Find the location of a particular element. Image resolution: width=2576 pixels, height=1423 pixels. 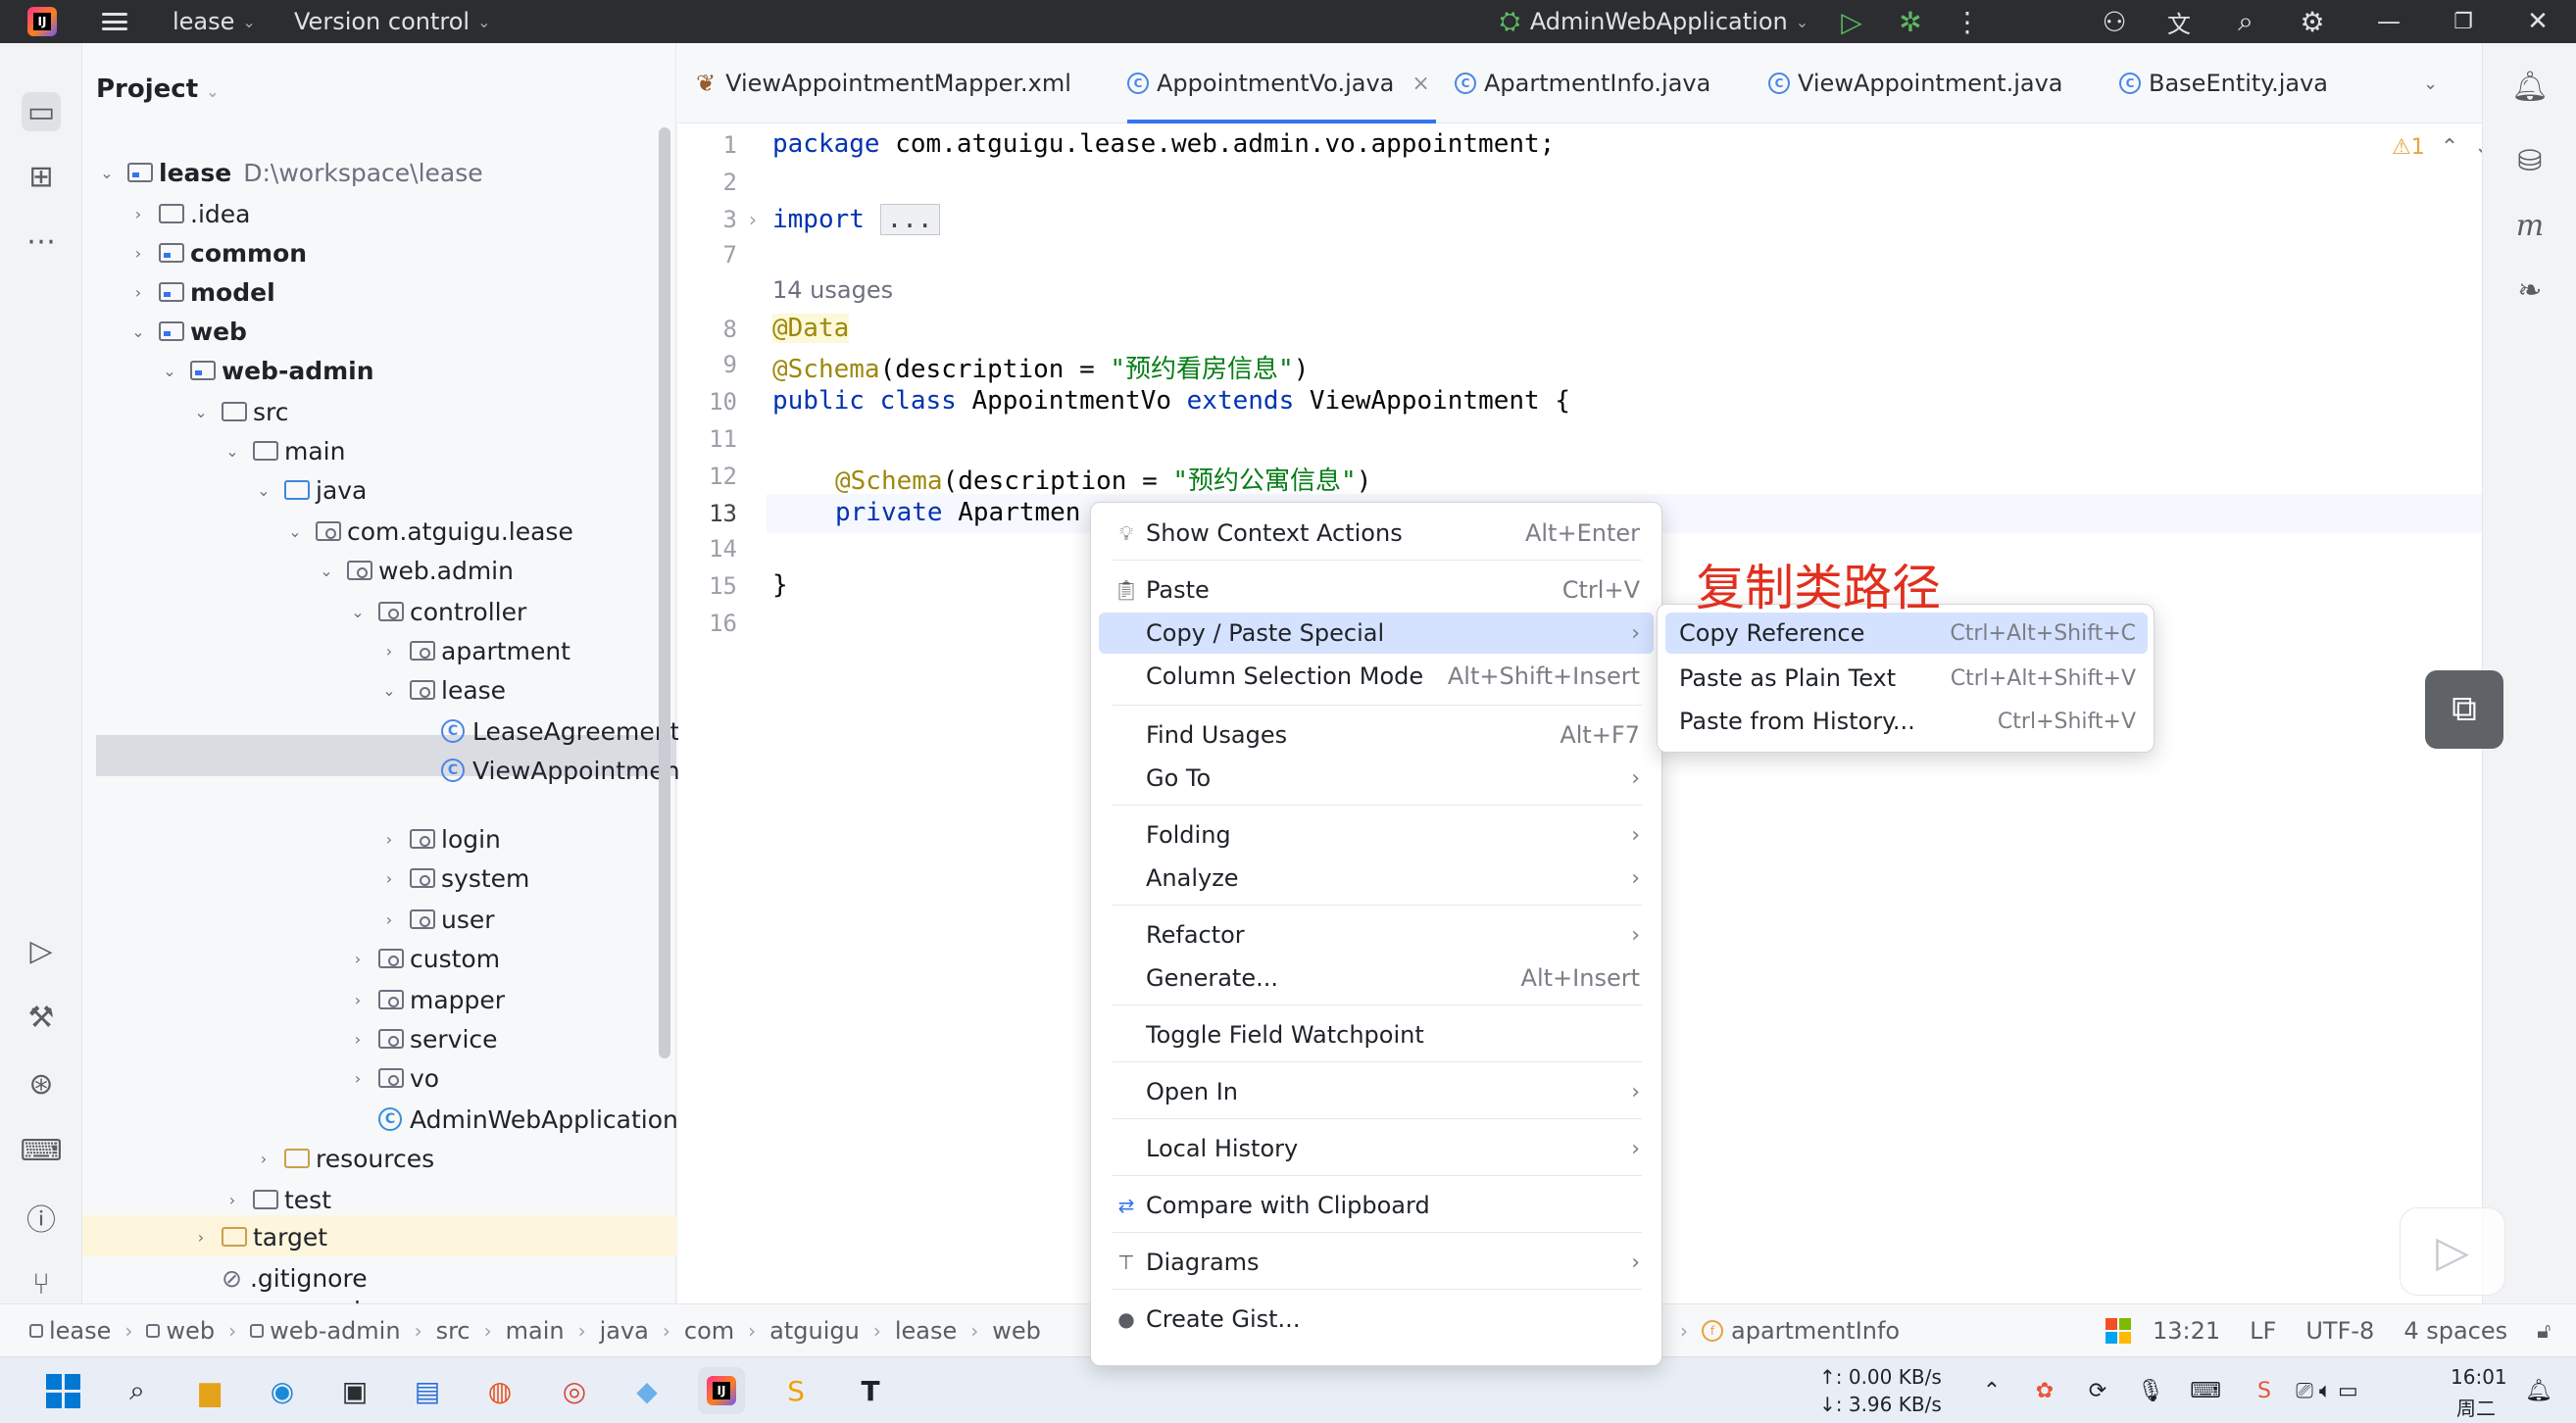

tree-item-main: ⌄ main is located at coordinates (283, 450).